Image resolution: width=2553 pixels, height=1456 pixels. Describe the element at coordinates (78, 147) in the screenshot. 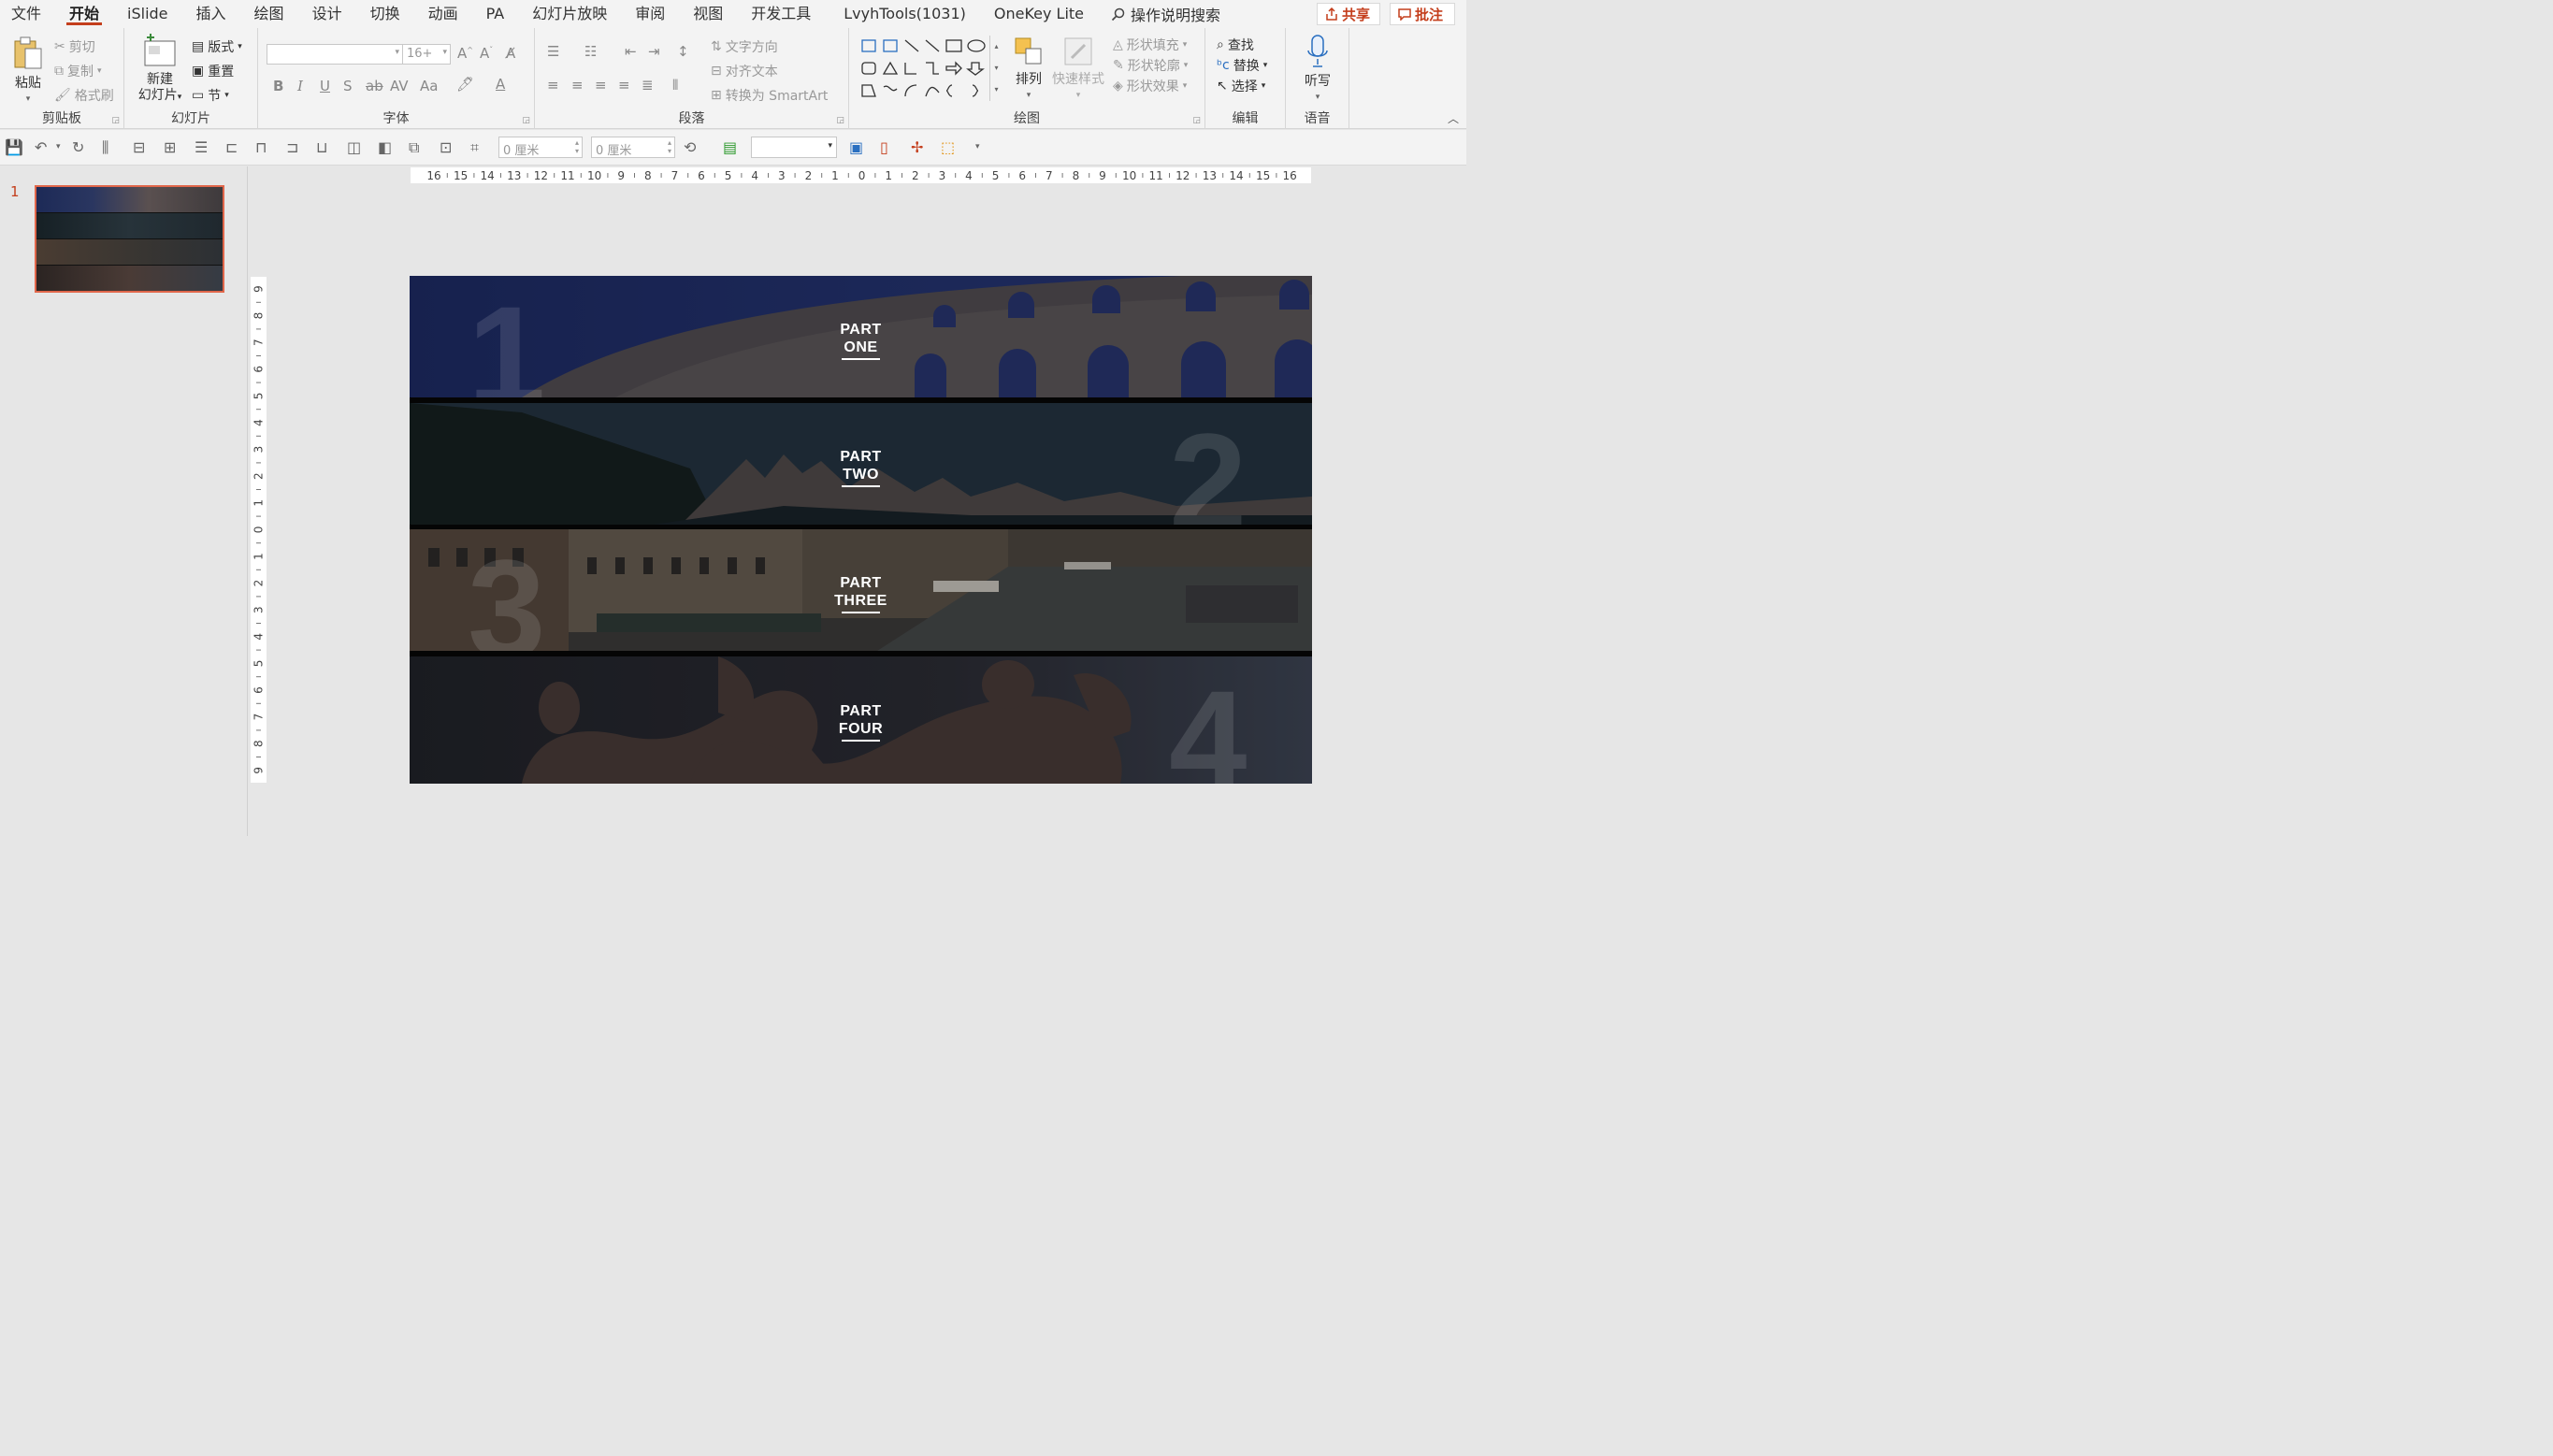

I see `redo-icon: ↻` at that location.